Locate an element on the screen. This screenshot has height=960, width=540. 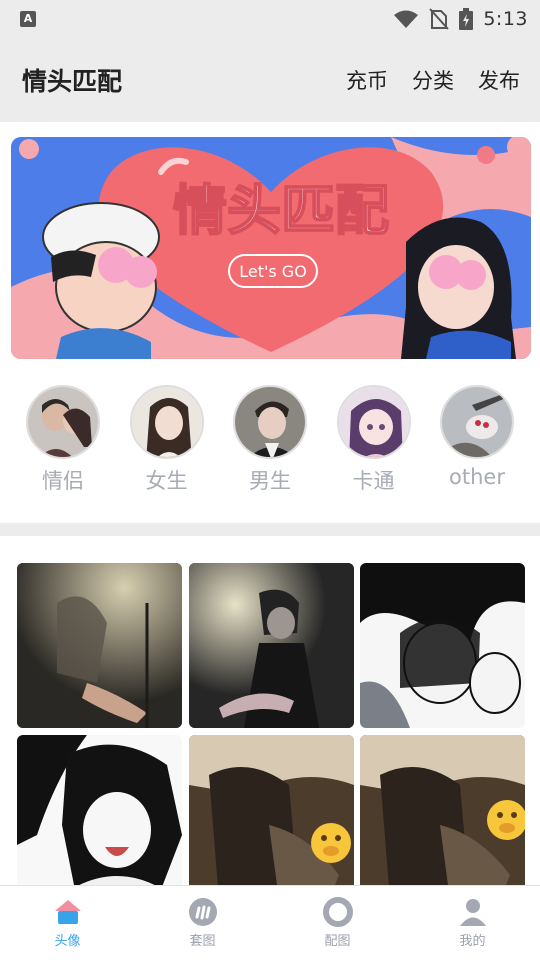
no-sim-icon is located at coordinates (439, 18).